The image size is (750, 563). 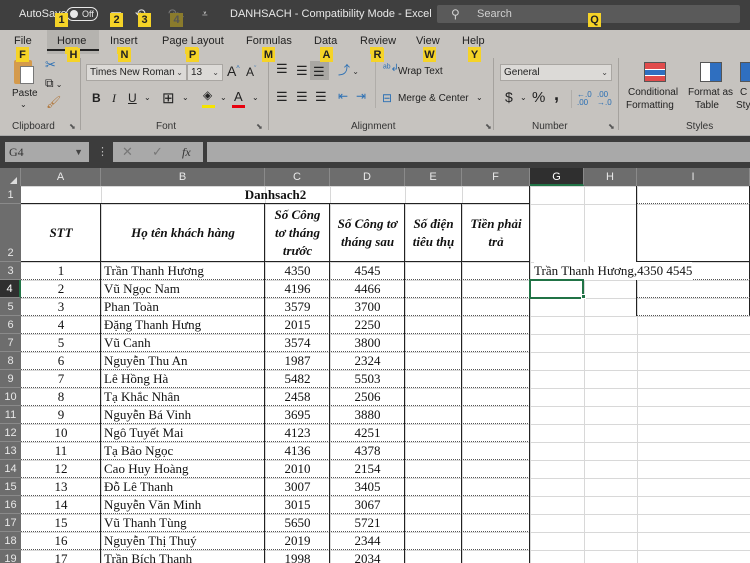 What do you see at coordinates (297, 177) in the screenshot?
I see `column-header-c: C` at bounding box center [297, 177].